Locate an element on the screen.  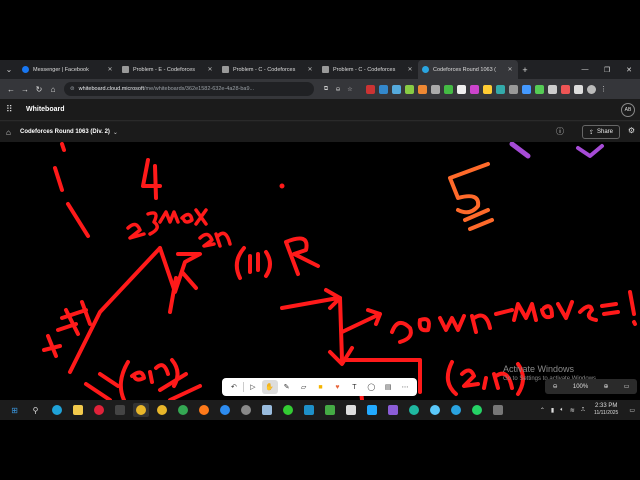
install-app-icon: ⧉ is located at coordinates (326, 89).